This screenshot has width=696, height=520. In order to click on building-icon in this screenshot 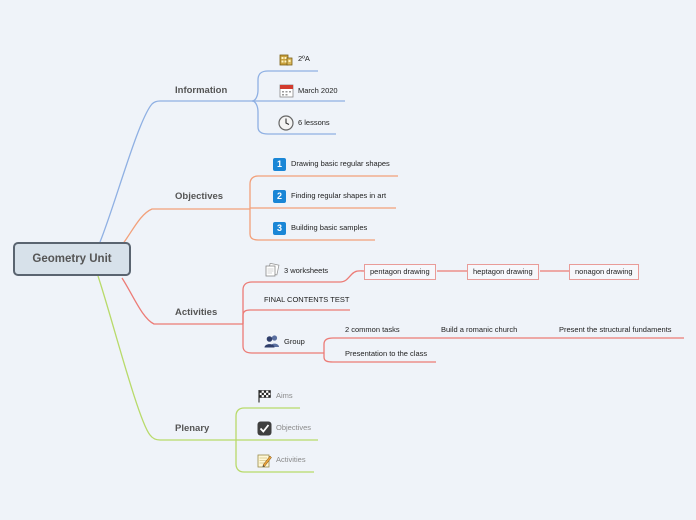, I will do `click(286, 60)`.